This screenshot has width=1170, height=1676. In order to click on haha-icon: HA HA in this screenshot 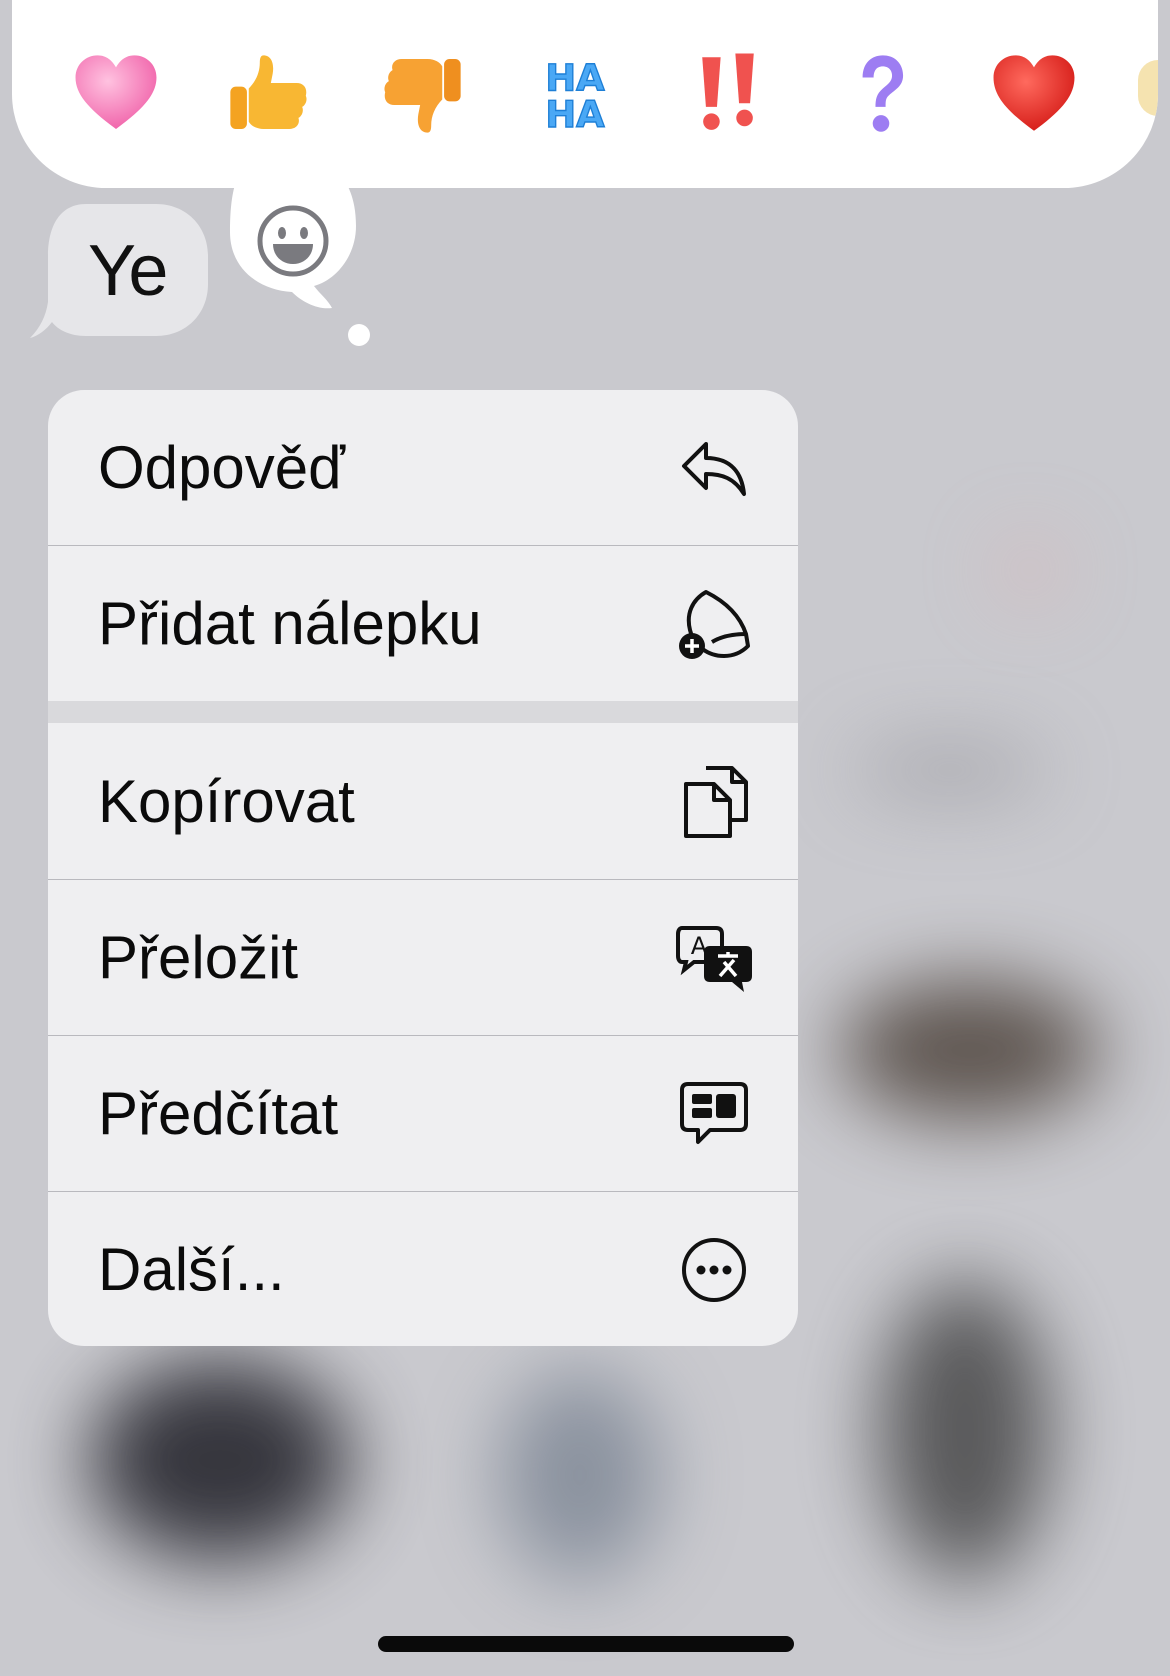, I will do `click(575, 96)`.